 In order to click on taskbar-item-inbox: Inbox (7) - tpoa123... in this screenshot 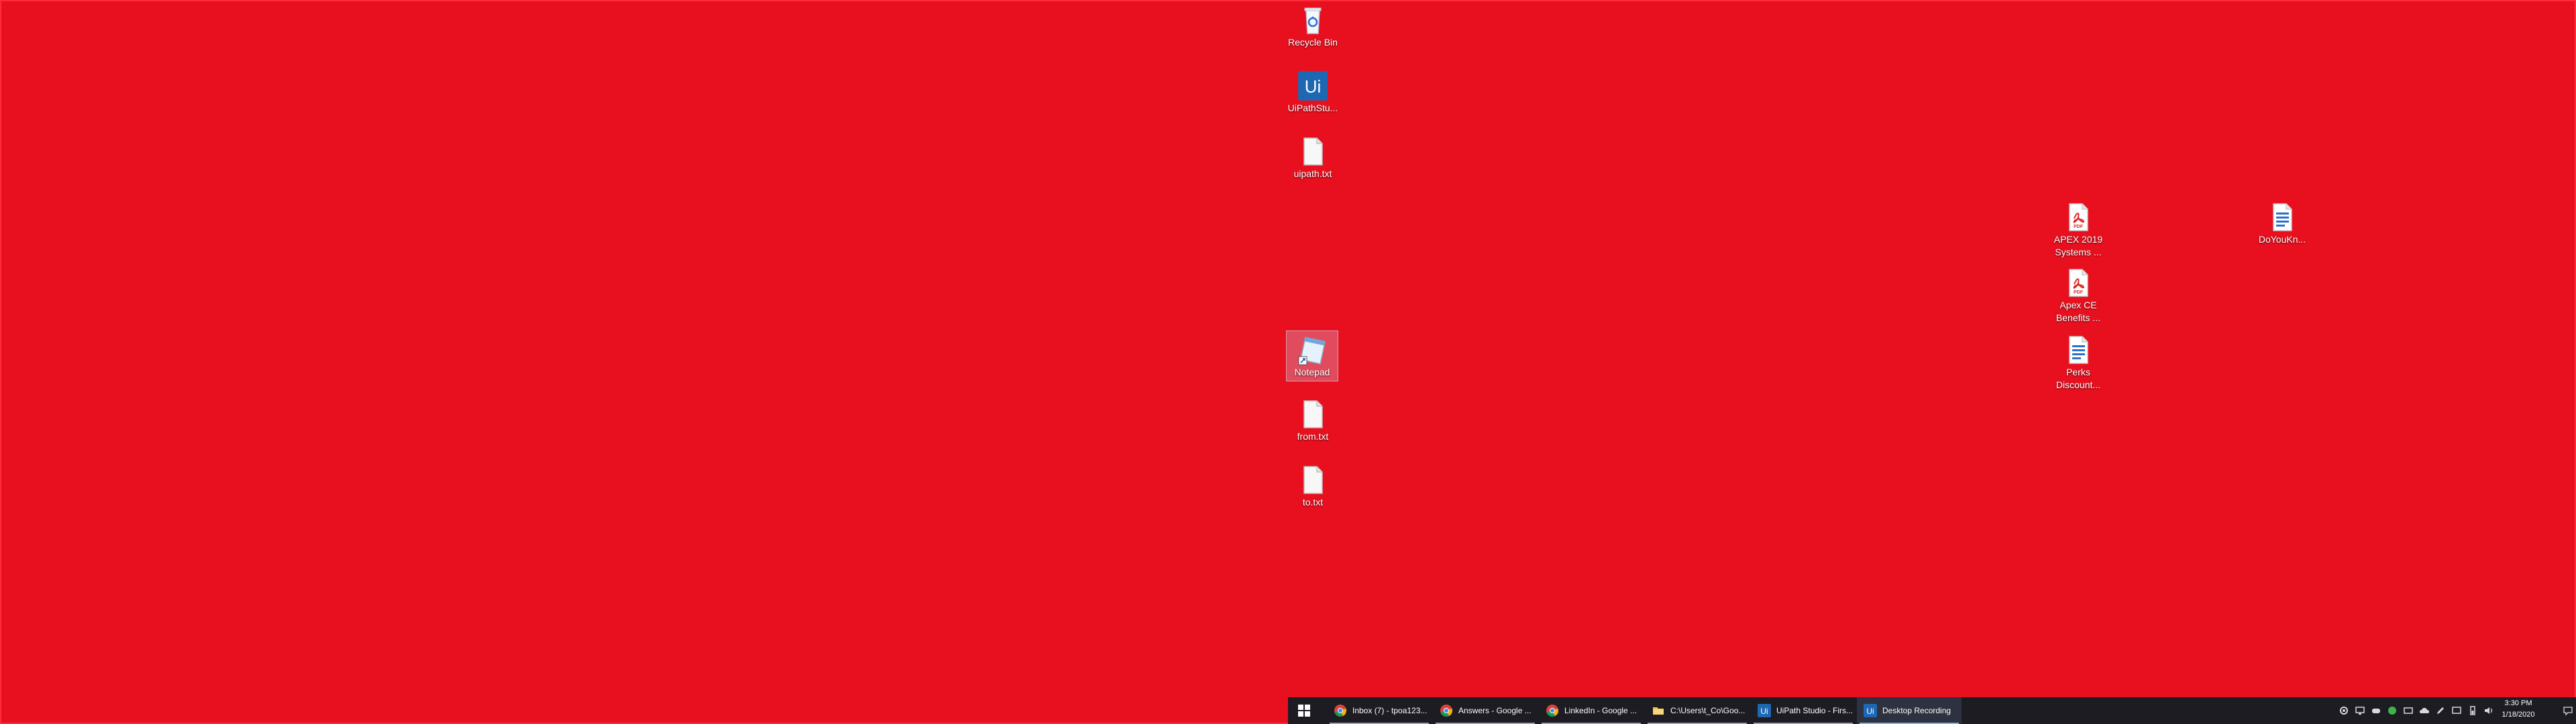, I will do `click(1379, 710)`.